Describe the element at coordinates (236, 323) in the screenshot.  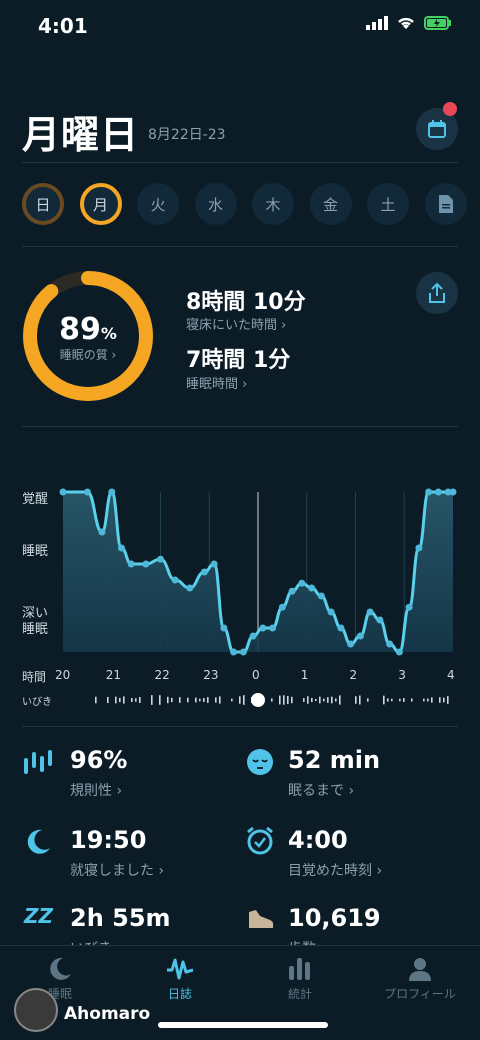
I see `in-bed-label: 寝床にいた時間 ›` at that location.